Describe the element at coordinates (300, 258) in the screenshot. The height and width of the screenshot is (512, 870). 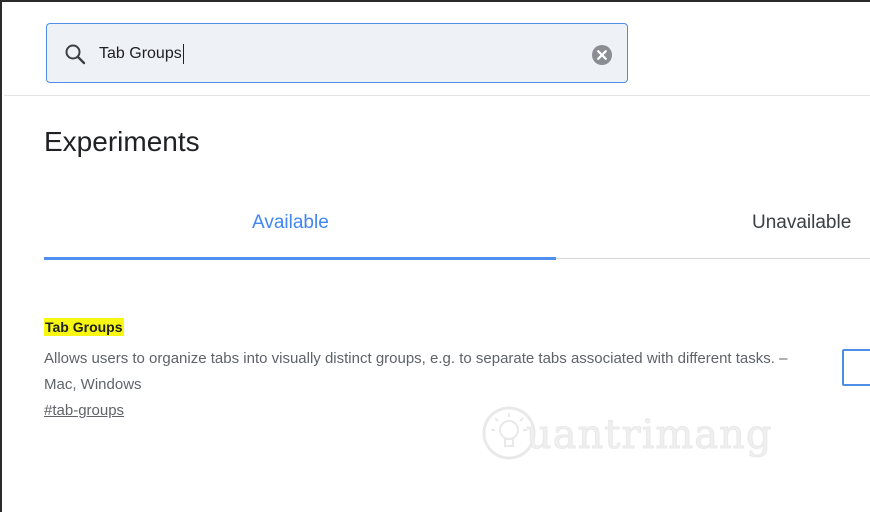
I see `tab-active-indicator` at that location.